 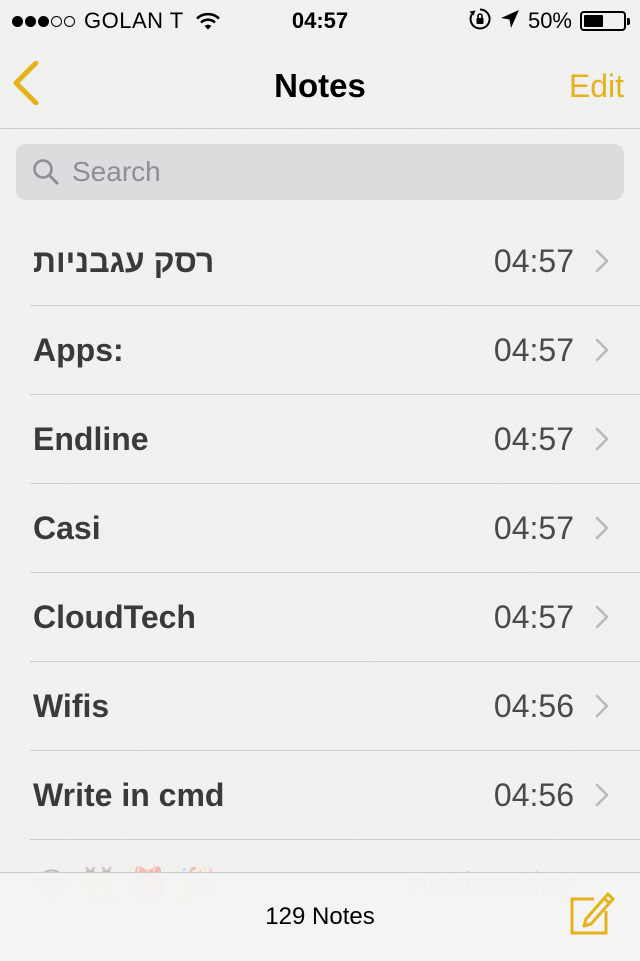 What do you see at coordinates (320, 20) in the screenshot?
I see `status-bar: GOLAN T 04:57 50%` at bounding box center [320, 20].